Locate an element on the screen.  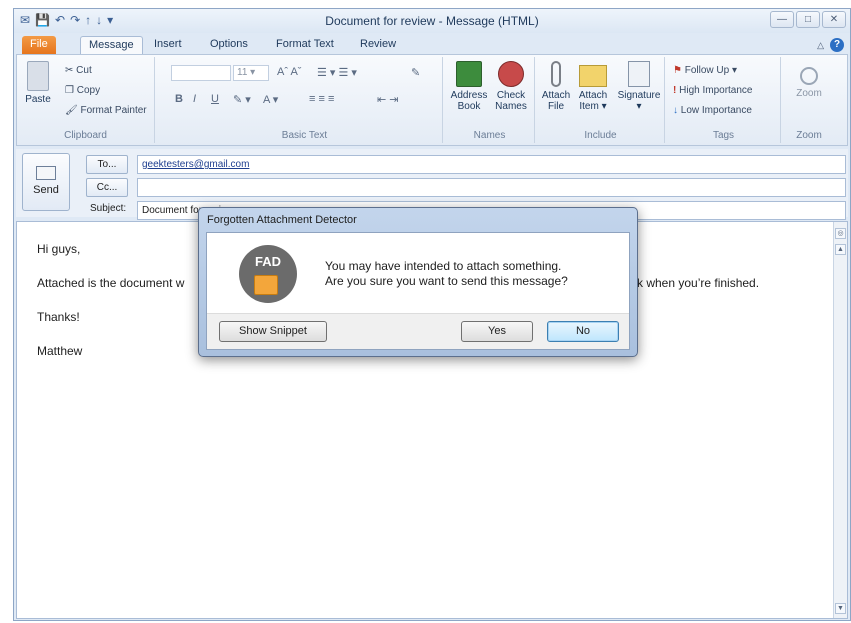
high-importance-icon: ! is located at coordinates (675, 90).